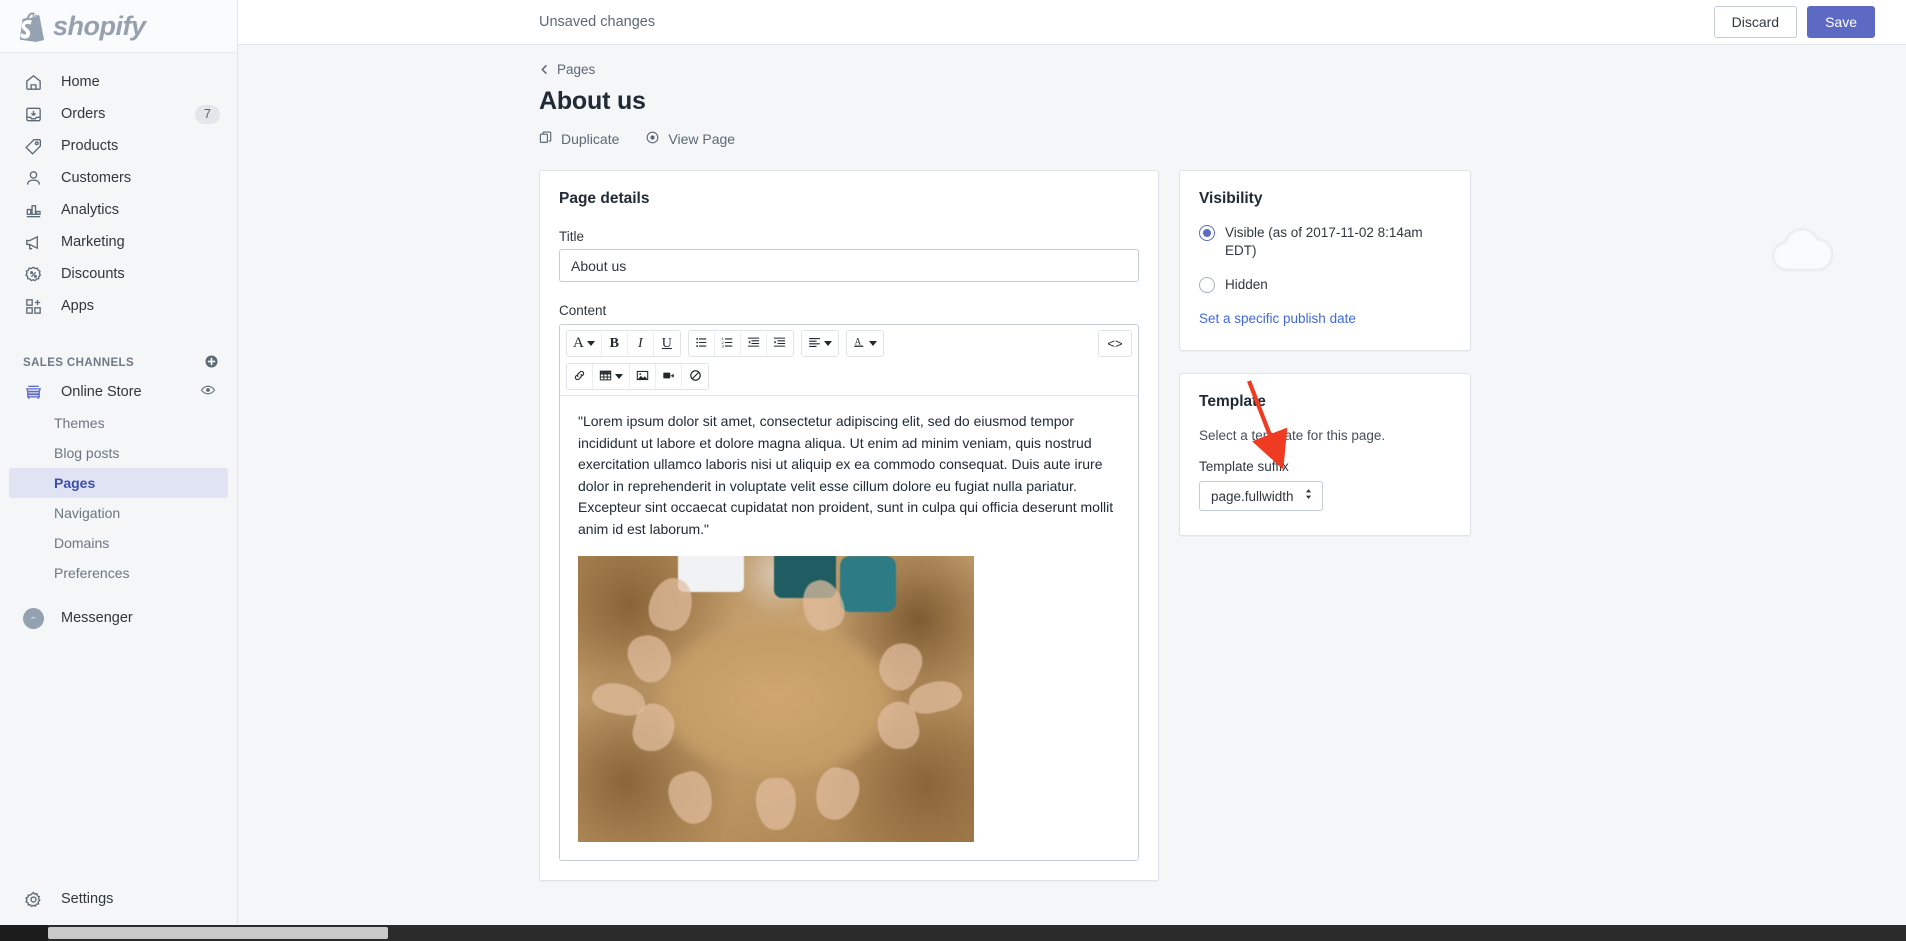  I want to click on svg-text: 3, so click(722, 345).